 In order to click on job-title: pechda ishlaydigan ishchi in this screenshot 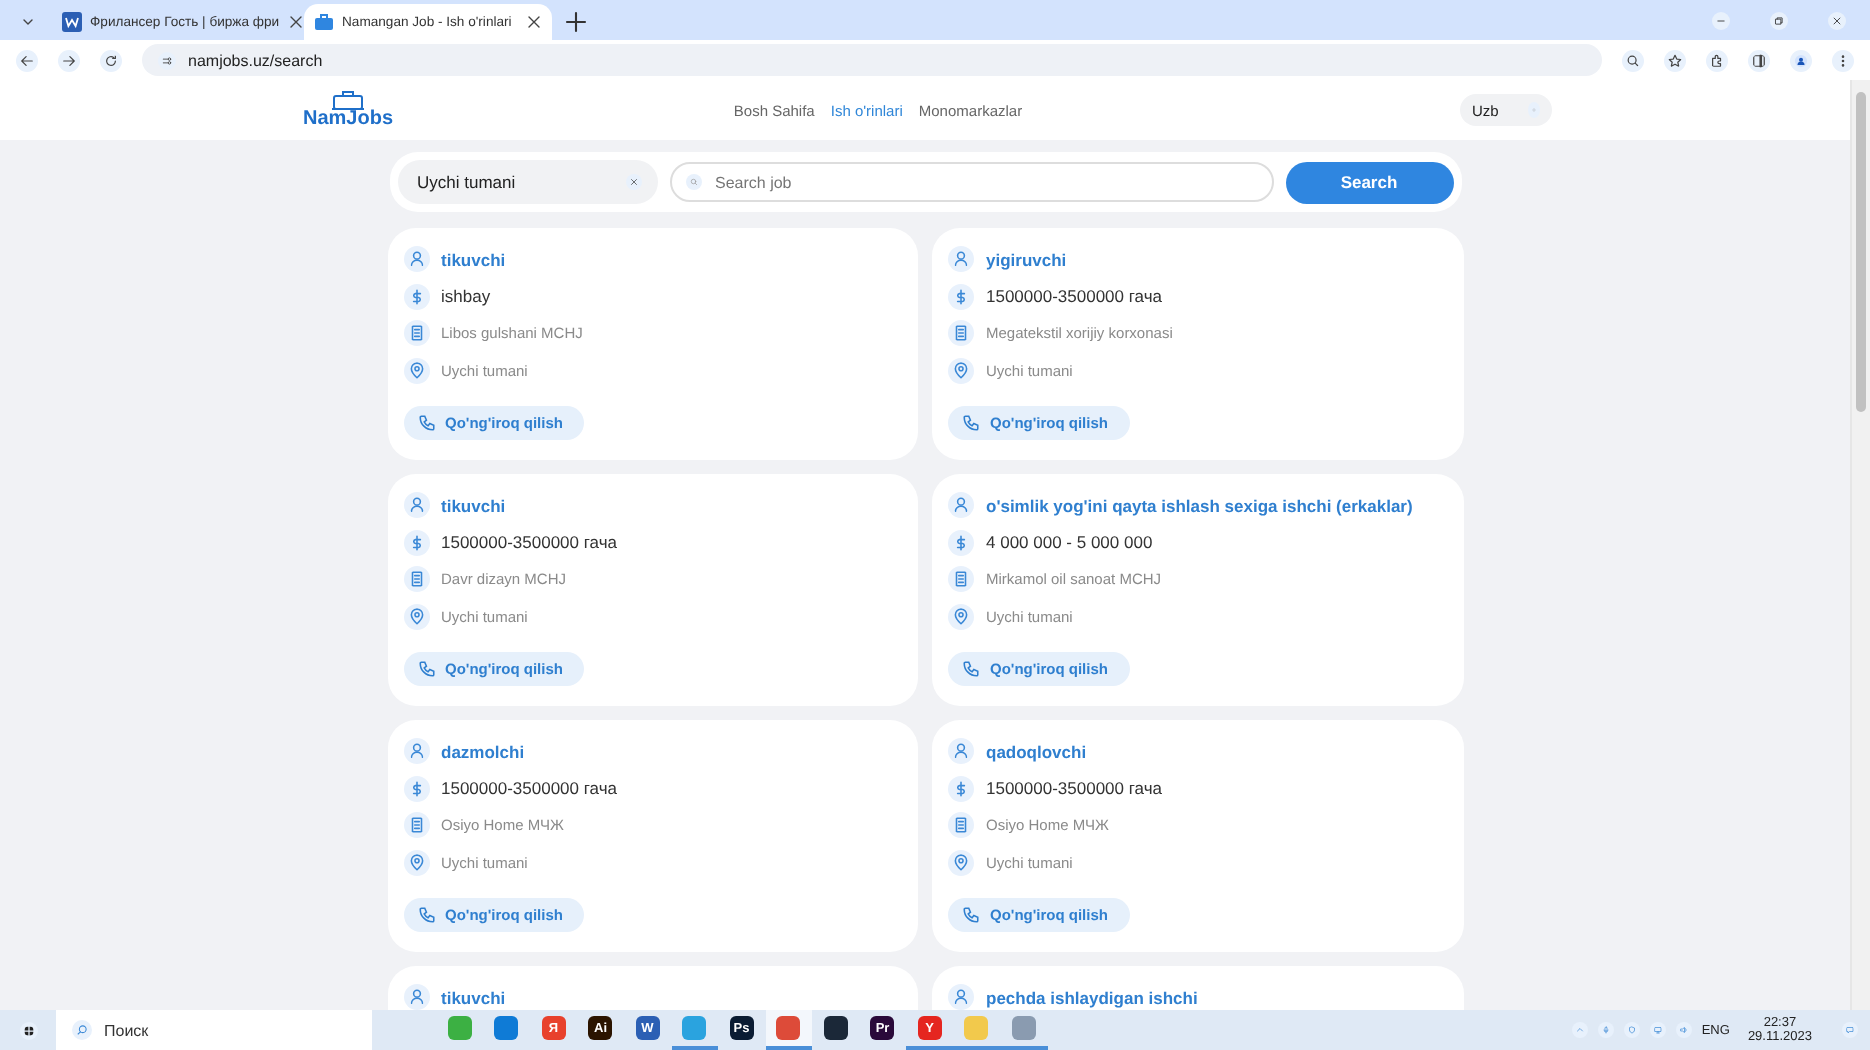, I will do `click(1092, 997)`.